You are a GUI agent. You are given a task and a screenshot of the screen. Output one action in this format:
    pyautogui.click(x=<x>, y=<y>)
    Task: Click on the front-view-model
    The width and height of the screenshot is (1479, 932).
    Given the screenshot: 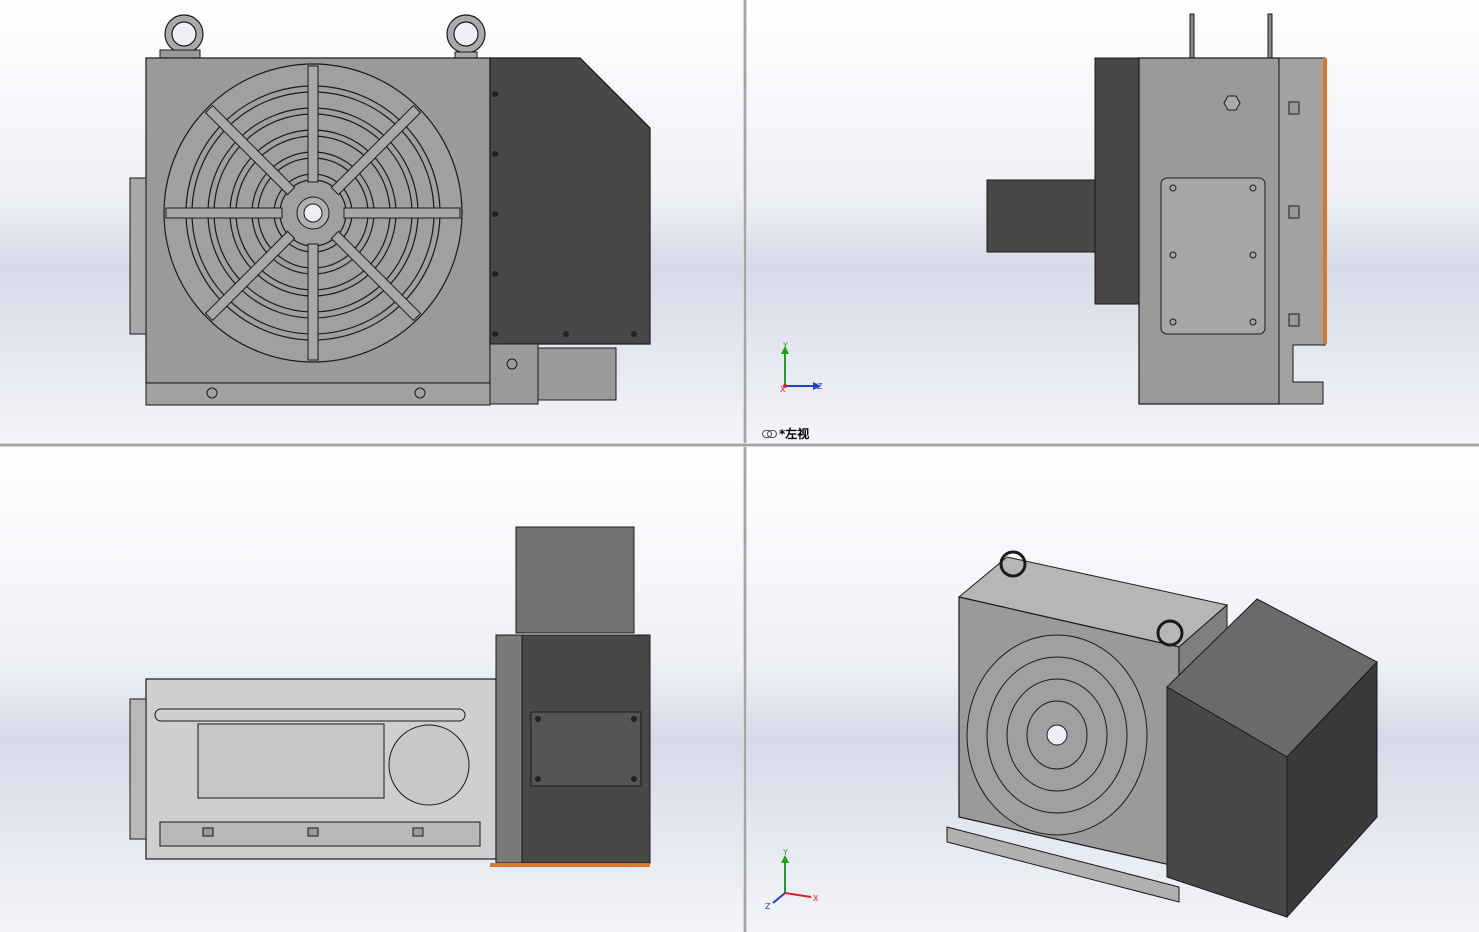 What is the action you would take?
    pyautogui.click(x=390, y=210)
    